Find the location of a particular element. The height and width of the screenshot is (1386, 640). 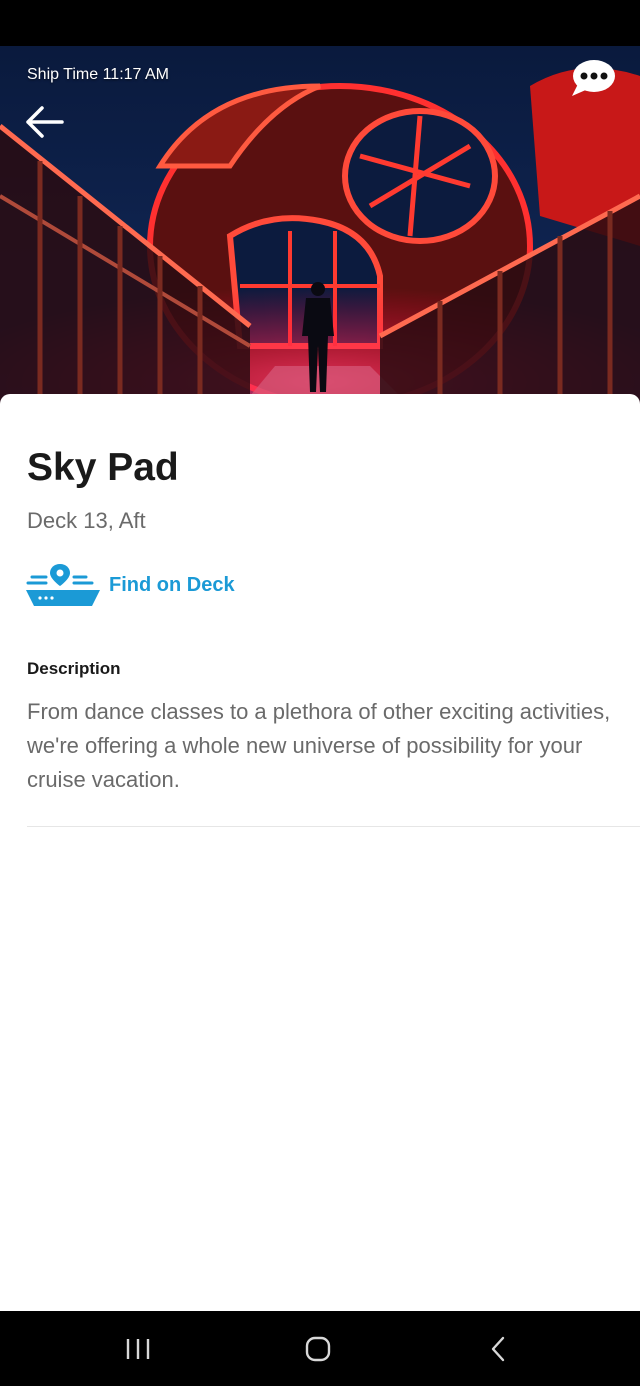

description-heading: Description is located at coordinates (74, 668).